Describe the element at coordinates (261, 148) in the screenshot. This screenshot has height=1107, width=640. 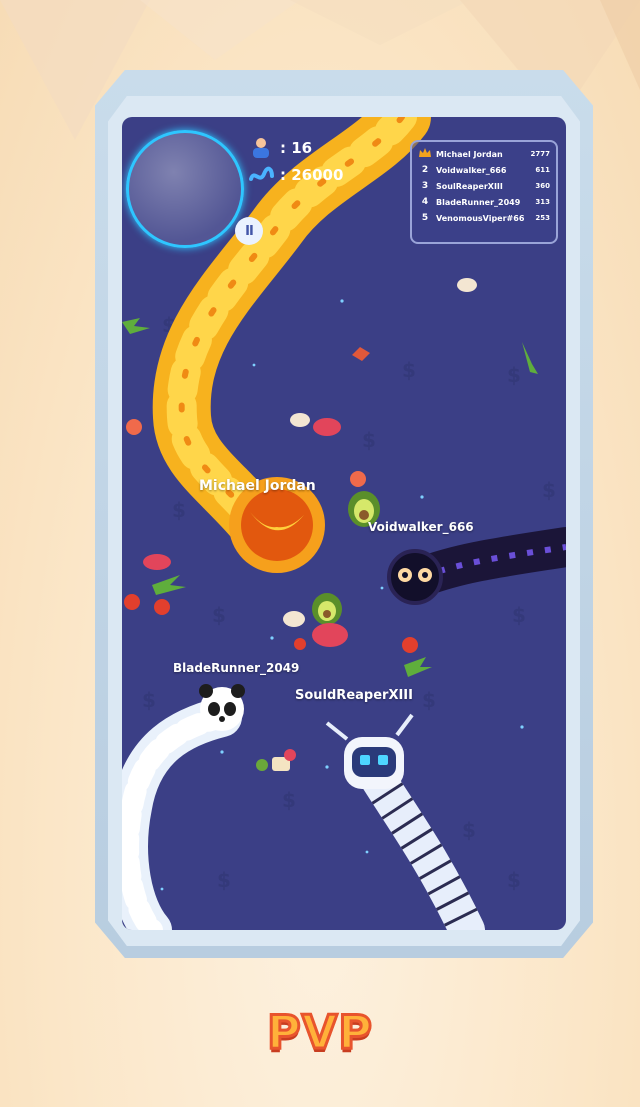
I see `players-icon` at that location.